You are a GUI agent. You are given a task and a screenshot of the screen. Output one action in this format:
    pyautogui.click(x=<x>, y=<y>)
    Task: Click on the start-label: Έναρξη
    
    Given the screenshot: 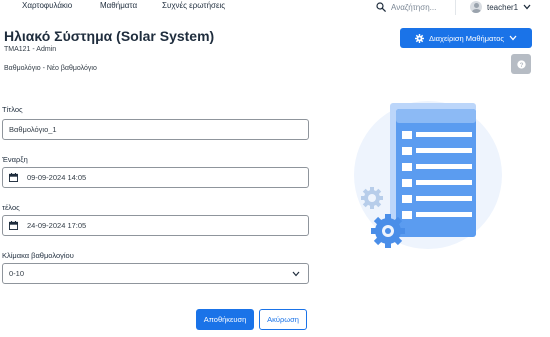 What is the action you would take?
    pyautogui.click(x=15, y=159)
    